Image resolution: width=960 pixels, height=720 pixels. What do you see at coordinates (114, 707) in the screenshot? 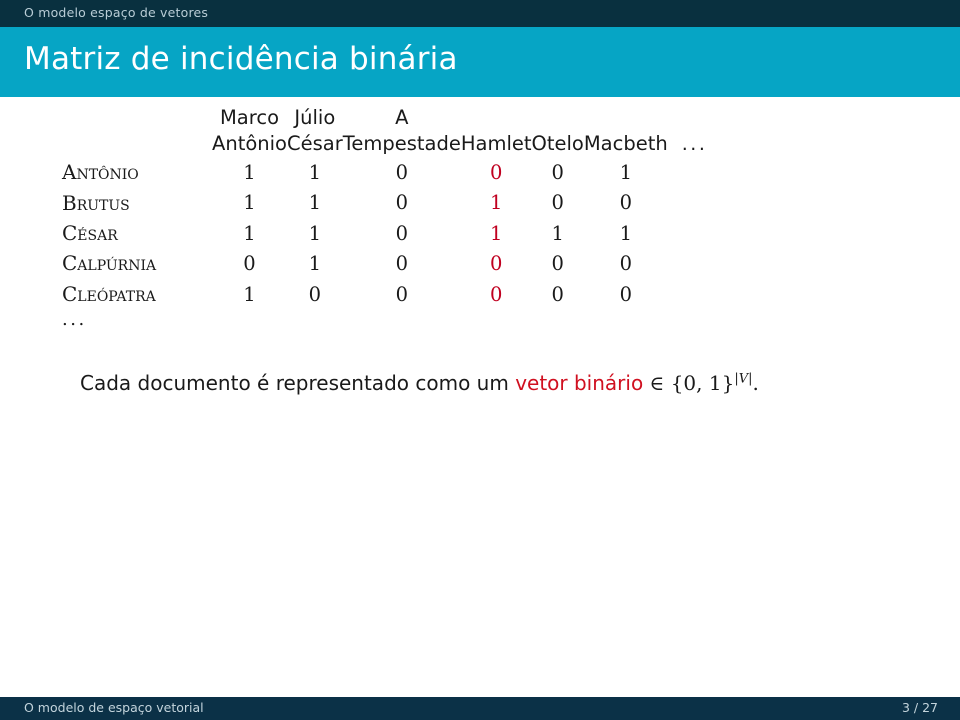
I see `footer-title: O modelo de espaço vetorial` at bounding box center [114, 707].